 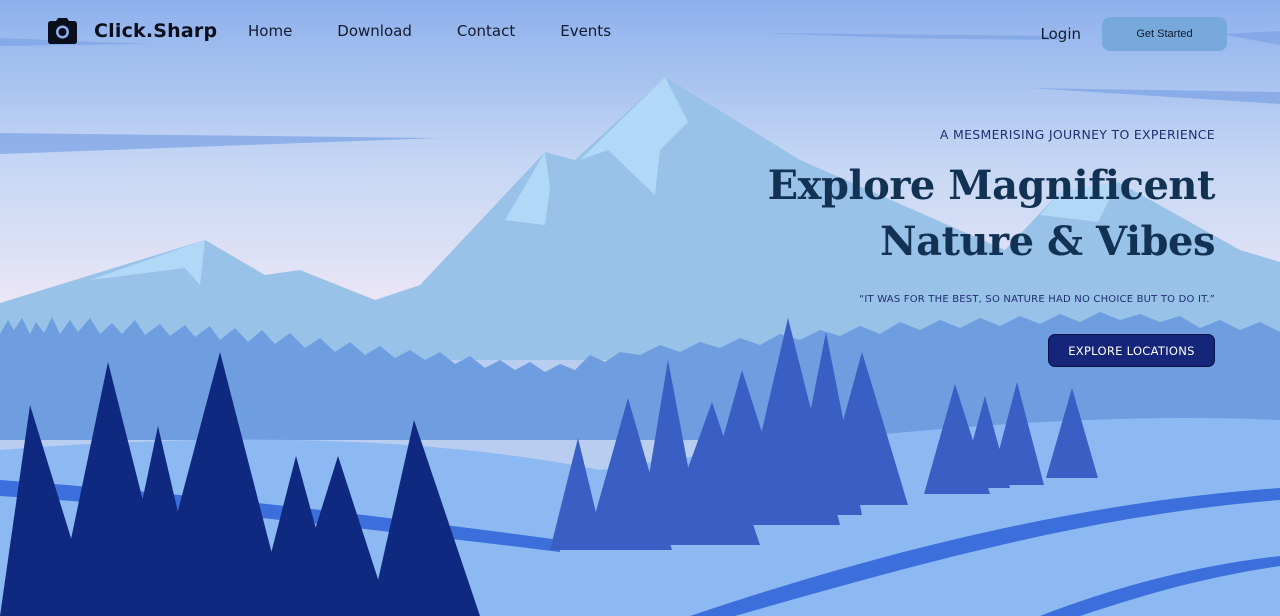 I want to click on nav-link-home: Home, so click(x=270, y=31).